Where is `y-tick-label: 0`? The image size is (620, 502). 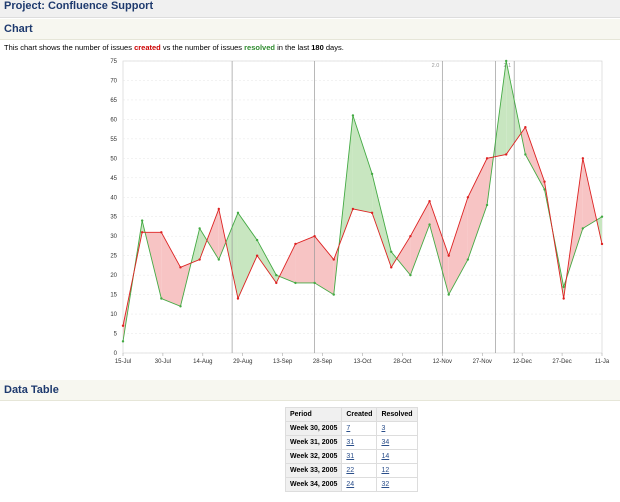 y-tick-label: 0 is located at coordinates (116, 354).